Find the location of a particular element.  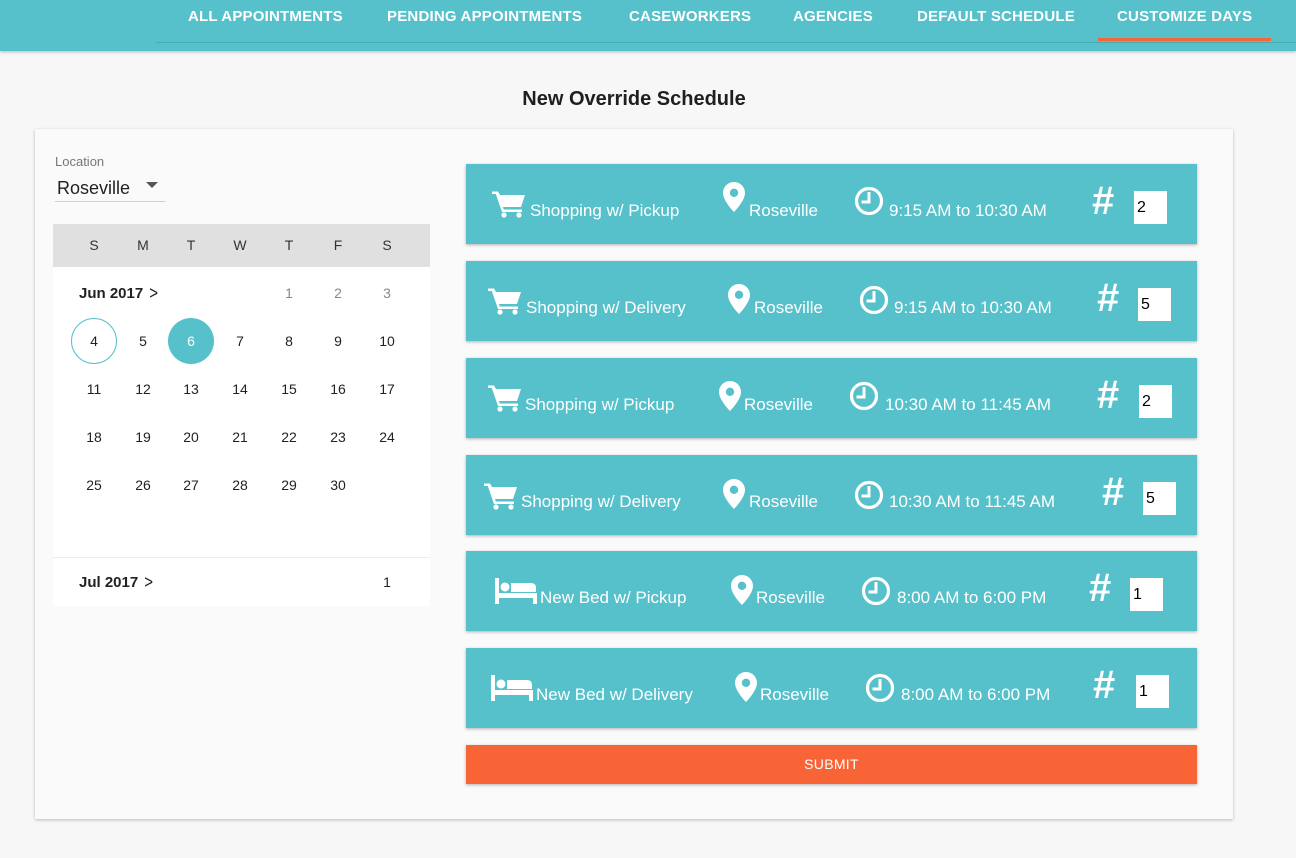

calendar-day: 19 is located at coordinates (143, 437).